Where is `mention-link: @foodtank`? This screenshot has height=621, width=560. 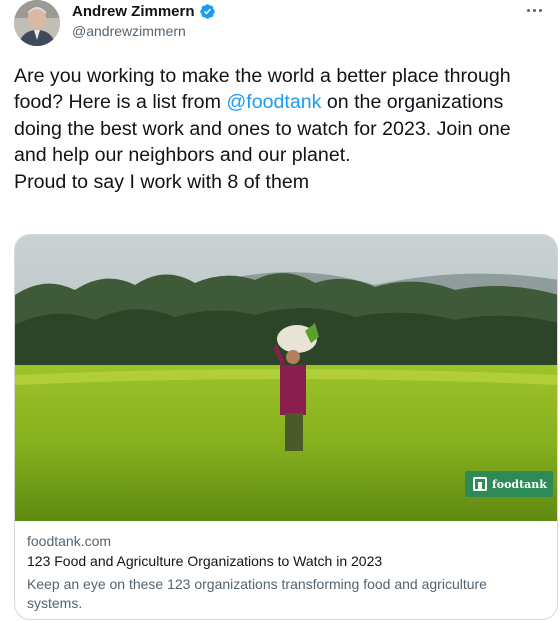 mention-link: @foodtank is located at coordinates (273, 102).